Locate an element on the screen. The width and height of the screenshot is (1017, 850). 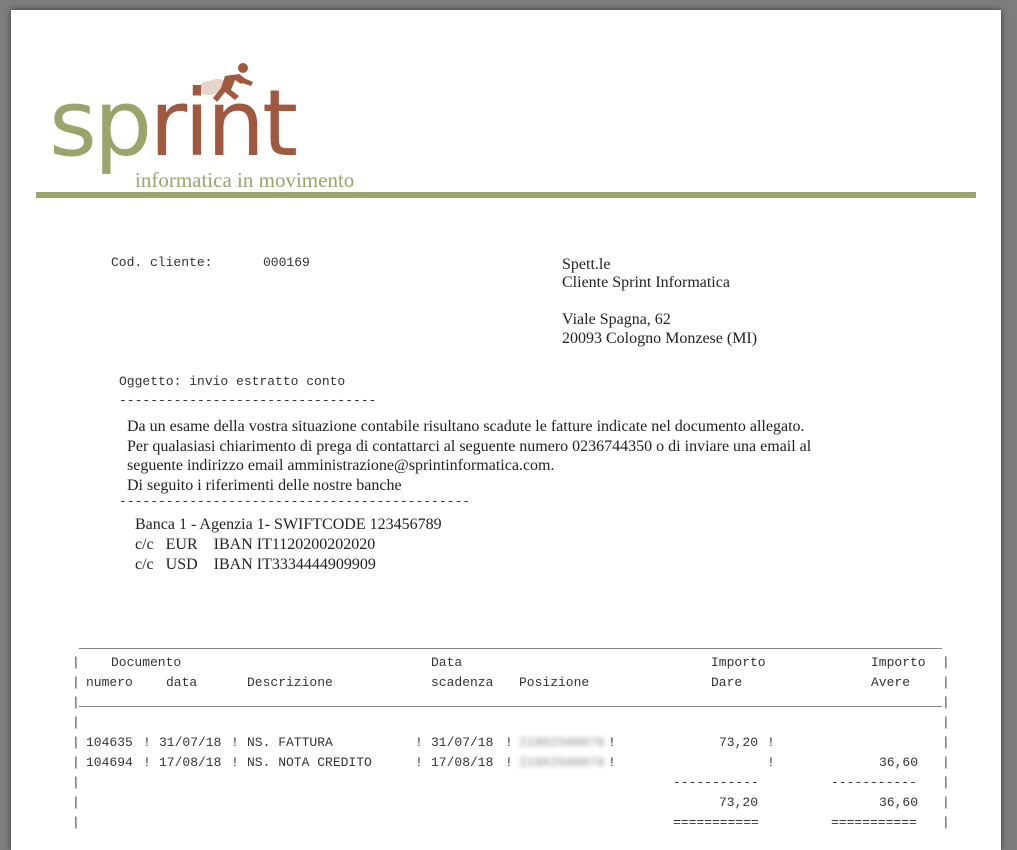
subject-text: Oggetto: invio estratto conto is located at coordinates (232, 381).